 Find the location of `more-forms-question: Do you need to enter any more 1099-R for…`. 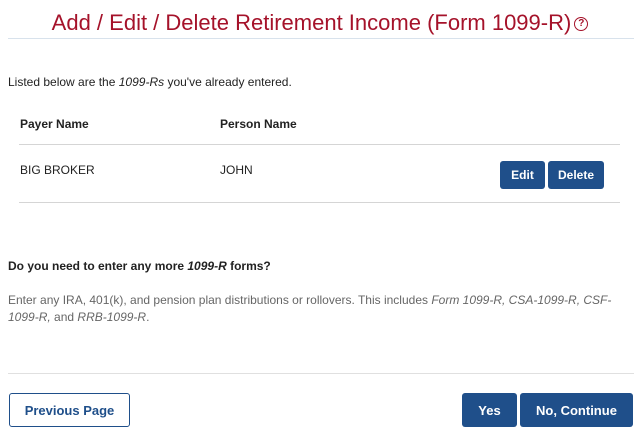

more-forms-question: Do you need to enter any more 1099-R for… is located at coordinates (139, 266).